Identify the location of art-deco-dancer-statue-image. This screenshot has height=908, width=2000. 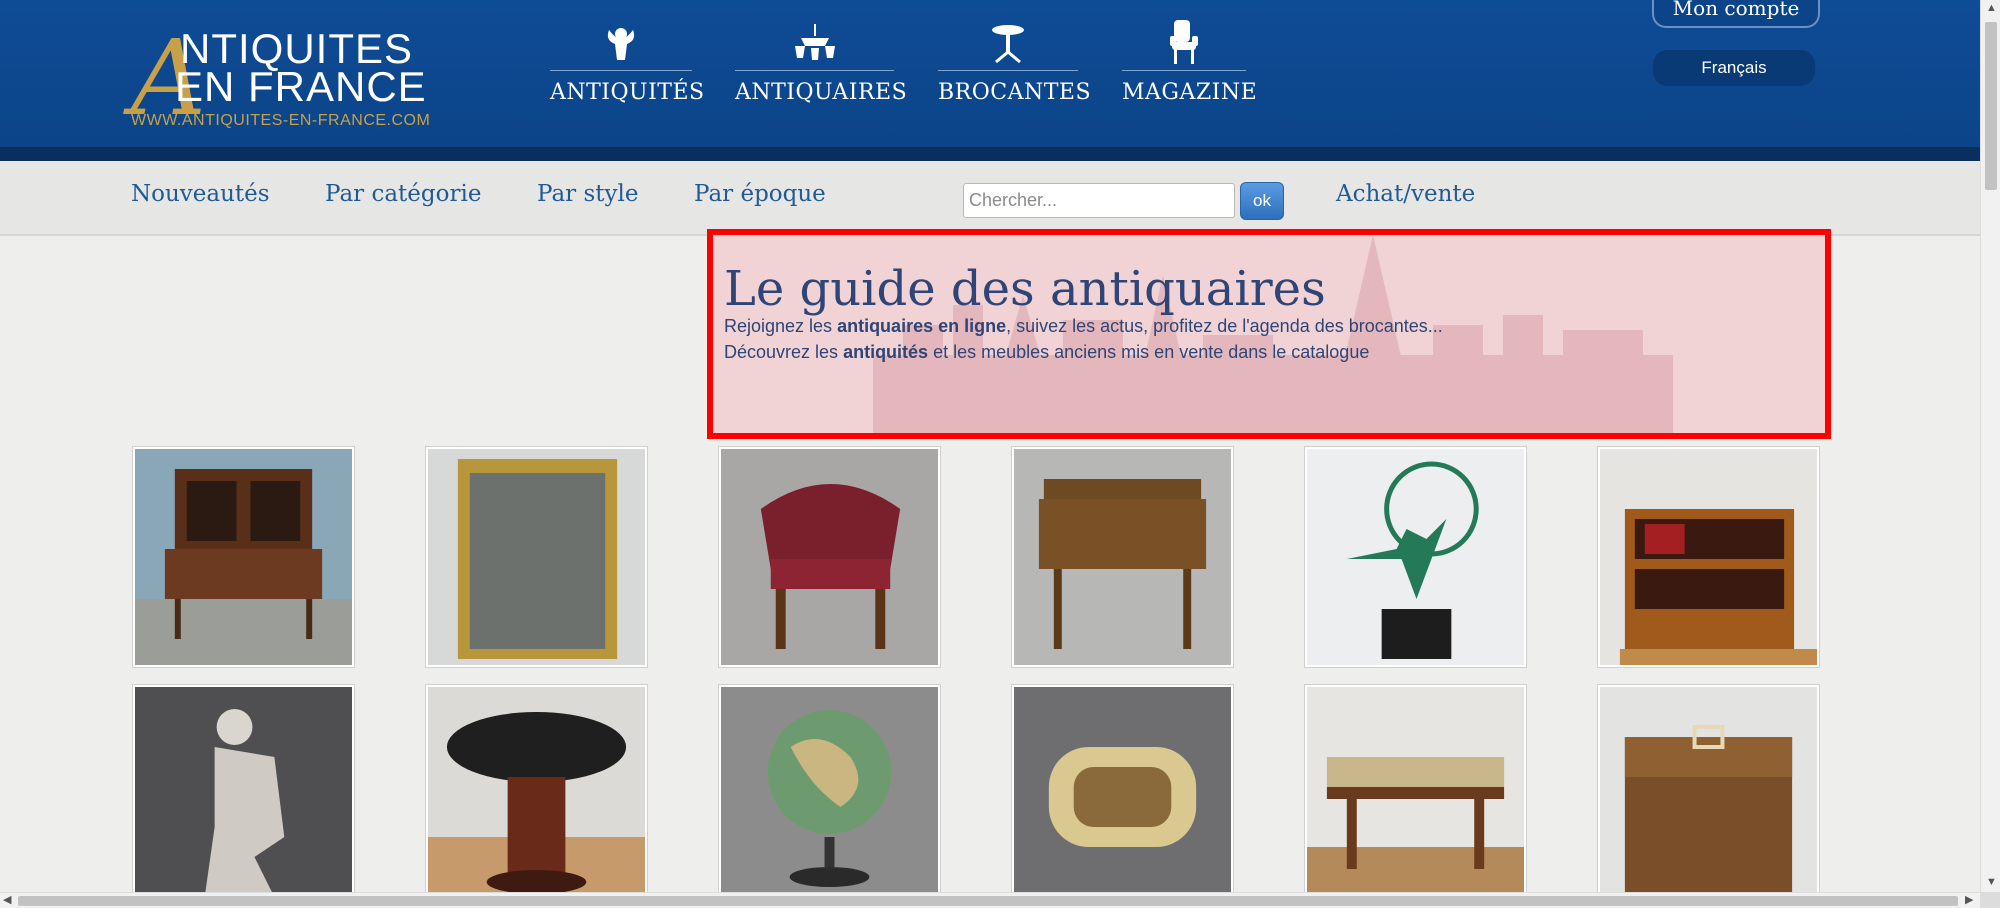
(1415, 557).